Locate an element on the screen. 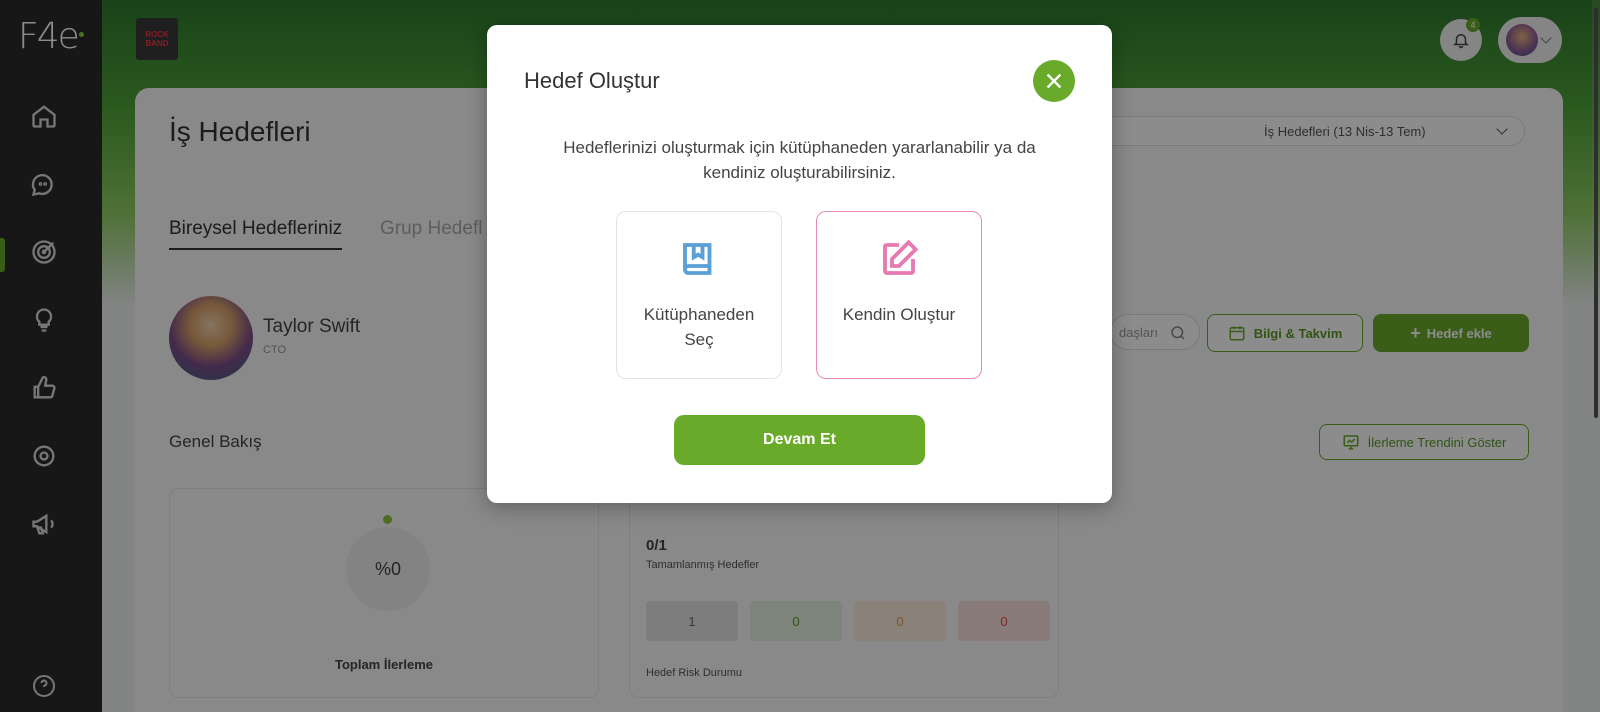 The width and height of the screenshot is (1600, 712). continue-button: Devam Et is located at coordinates (799, 440).